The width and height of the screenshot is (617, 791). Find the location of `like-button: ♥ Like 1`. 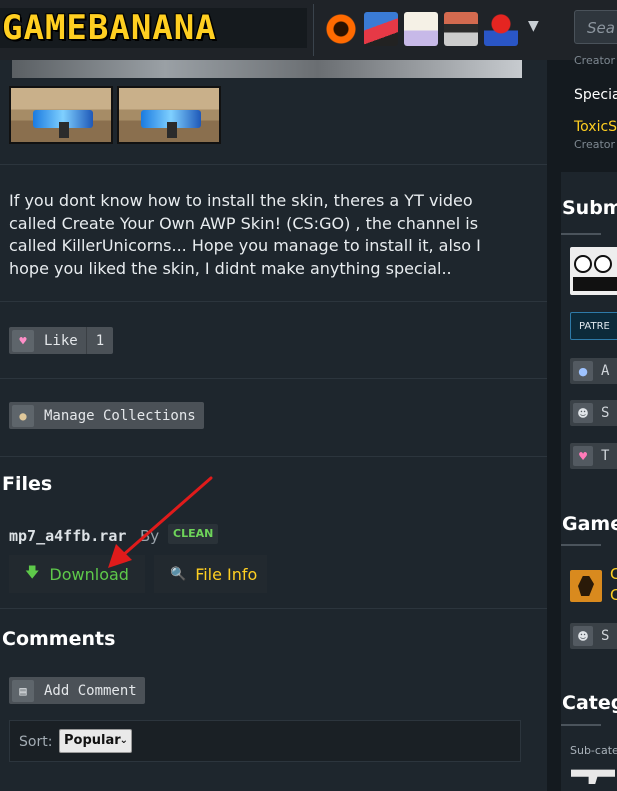

like-button: ♥ Like 1 is located at coordinates (61, 340).